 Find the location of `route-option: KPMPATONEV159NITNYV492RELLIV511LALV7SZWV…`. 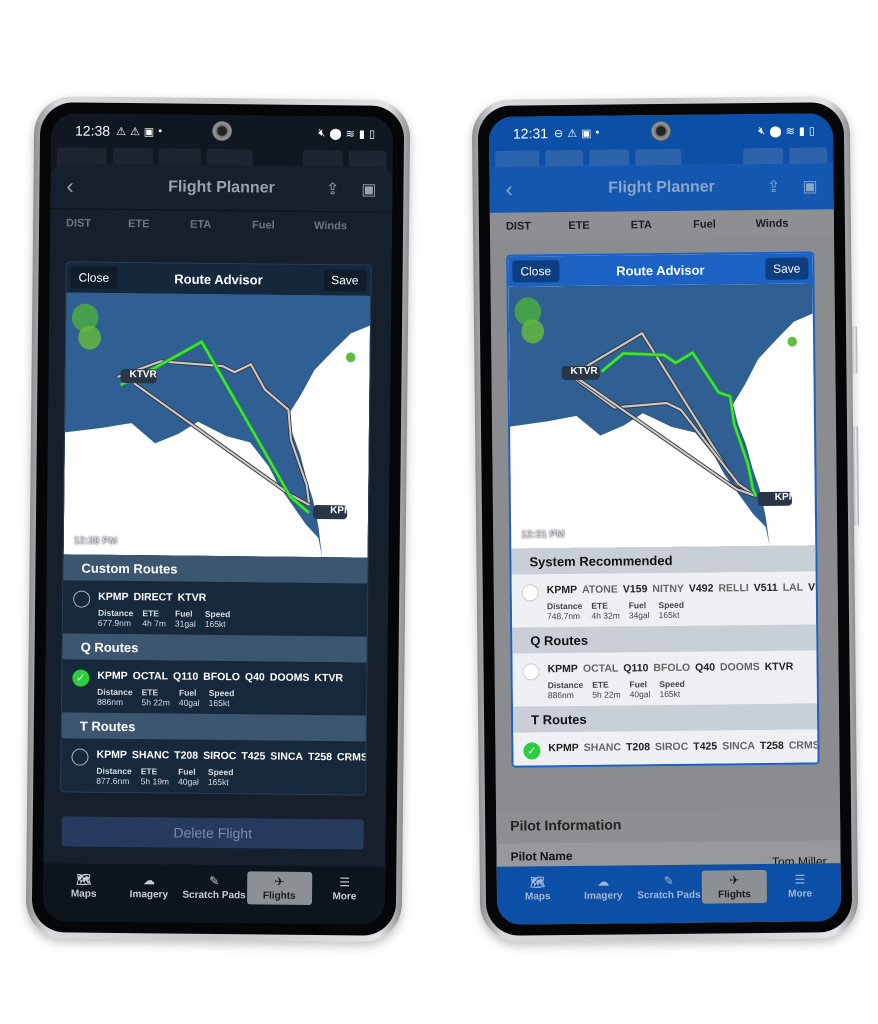

route-option: KPMPATONEV159NITNYV492RELLIV511LALV7SZWV… is located at coordinates (665, 599).